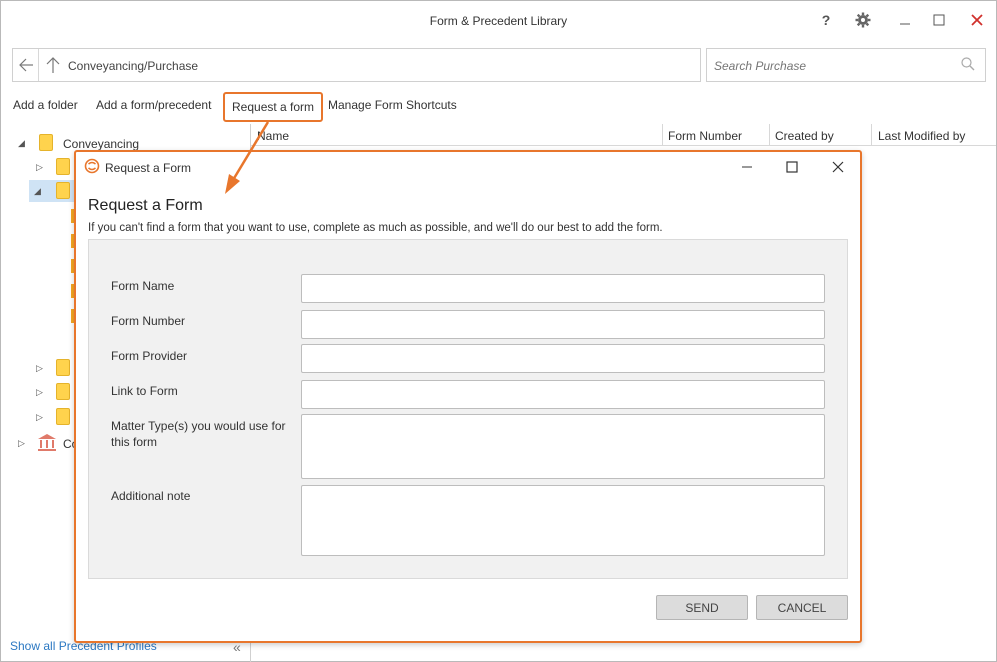 Image resolution: width=997 pixels, height=662 pixels. I want to click on form-number-field, so click(563, 324).